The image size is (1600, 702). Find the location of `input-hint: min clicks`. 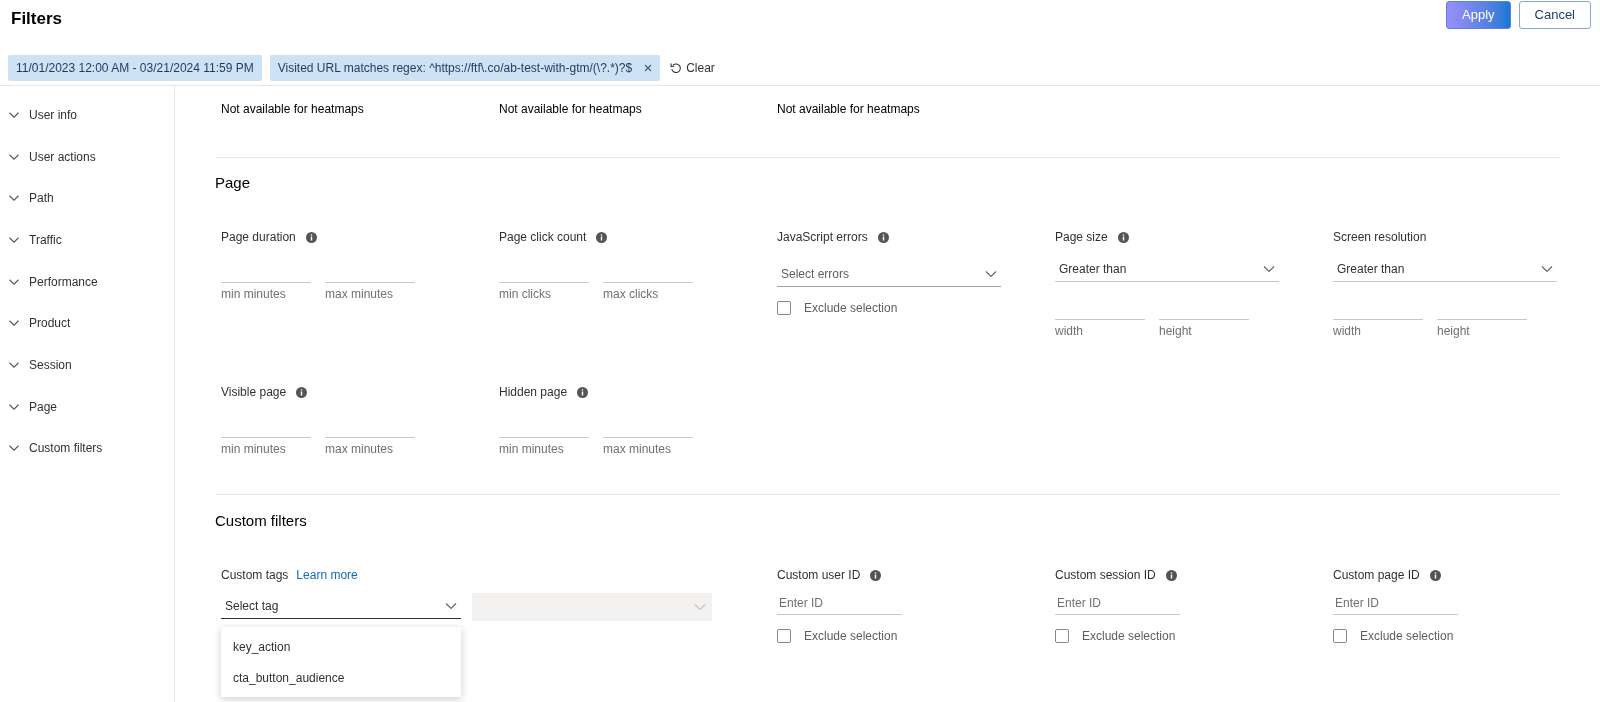

input-hint: min clicks is located at coordinates (525, 294).